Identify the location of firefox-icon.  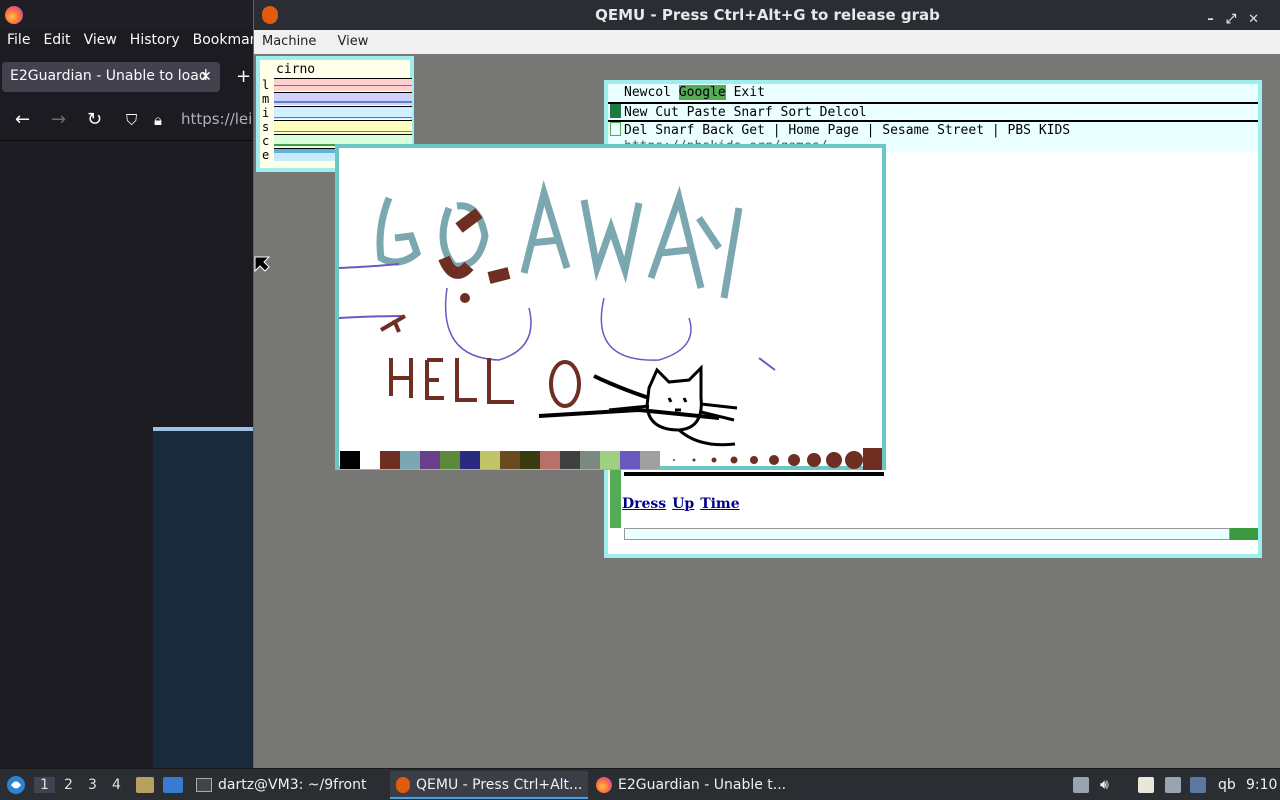
(604, 785).